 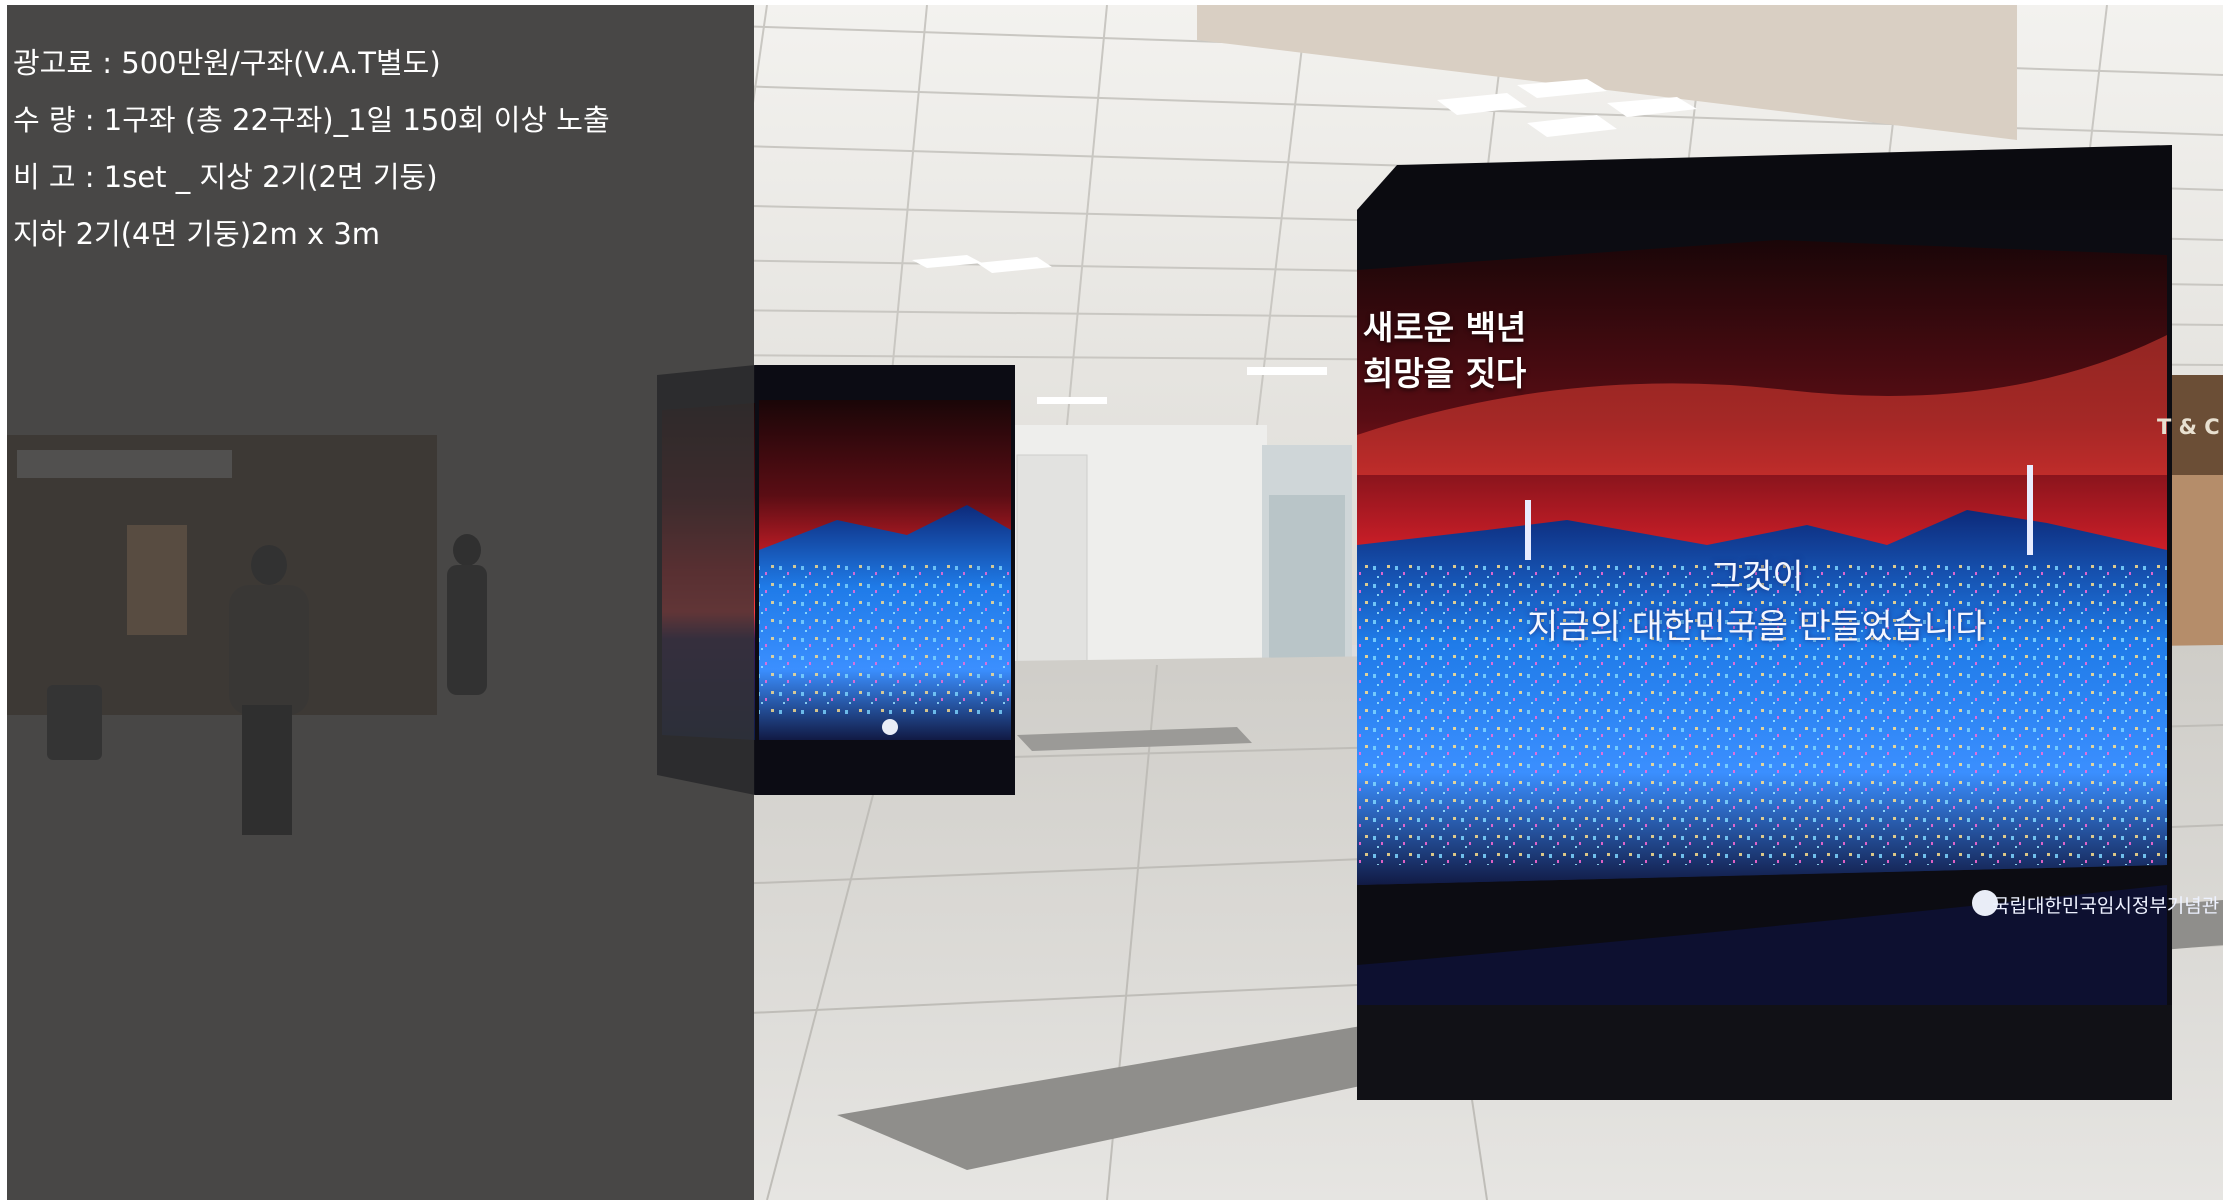 What do you see at coordinates (197, 234) in the screenshot?
I see `ad-size-line: 지하 2기(4면 기둥)2m x 3m` at bounding box center [197, 234].